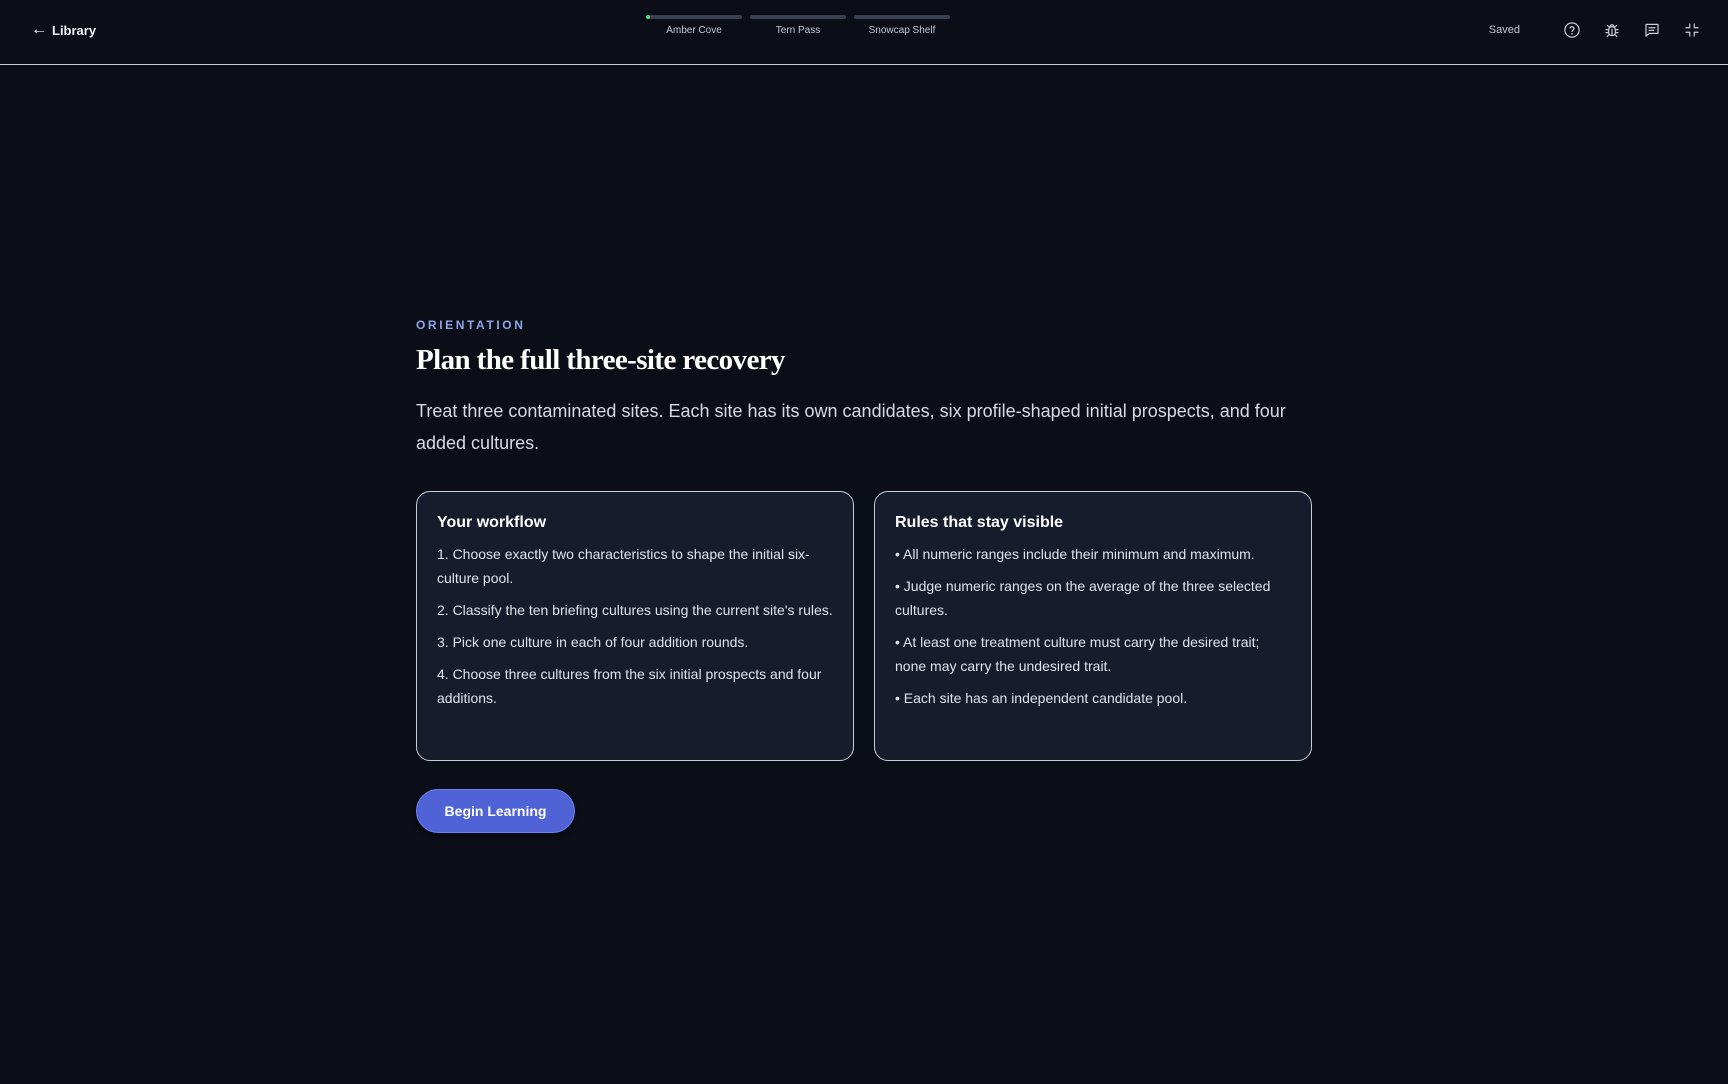  Describe the element at coordinates (1595, 30) in the screenshot. I see `toolbar-right: Saved` at that location.